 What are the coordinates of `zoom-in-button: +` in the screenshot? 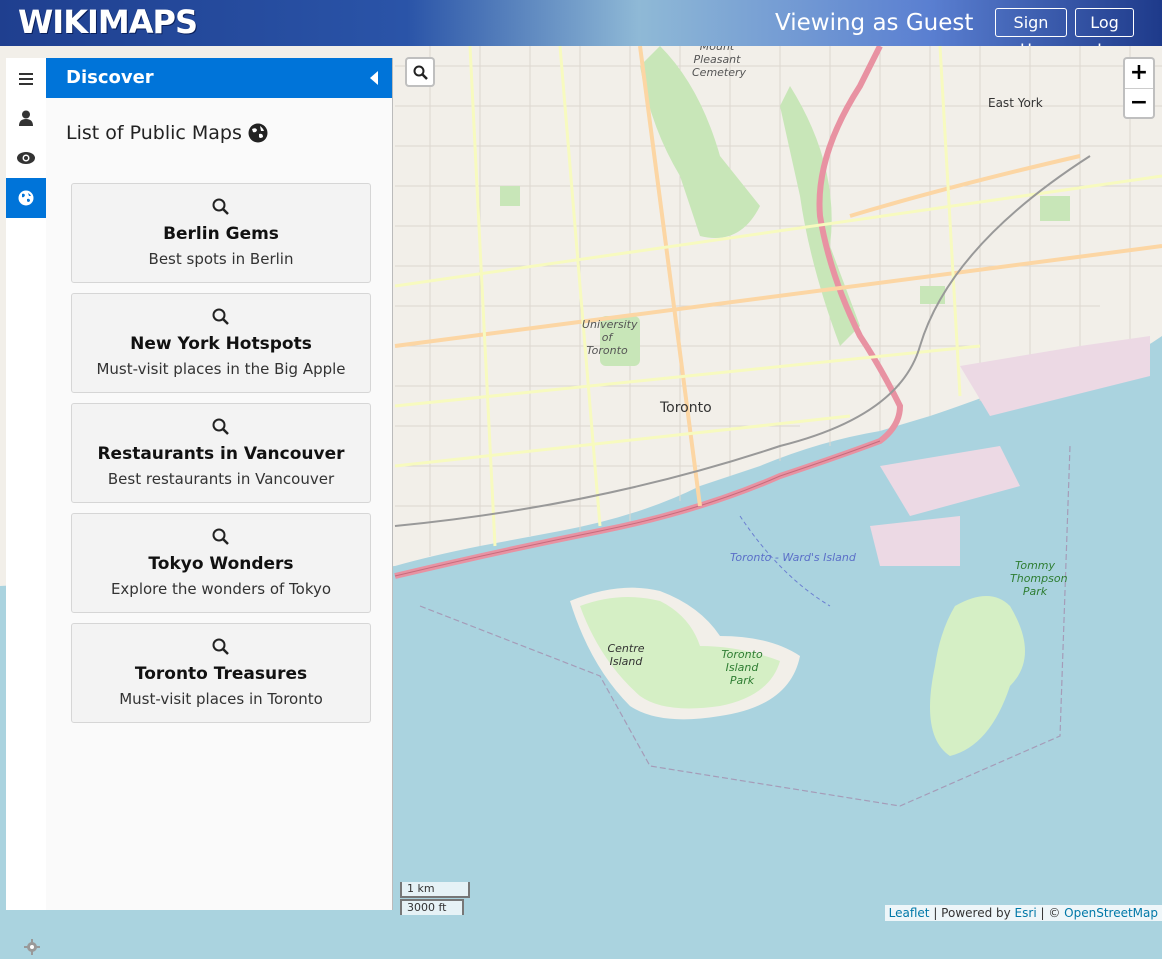 It's located at (1139, 74).